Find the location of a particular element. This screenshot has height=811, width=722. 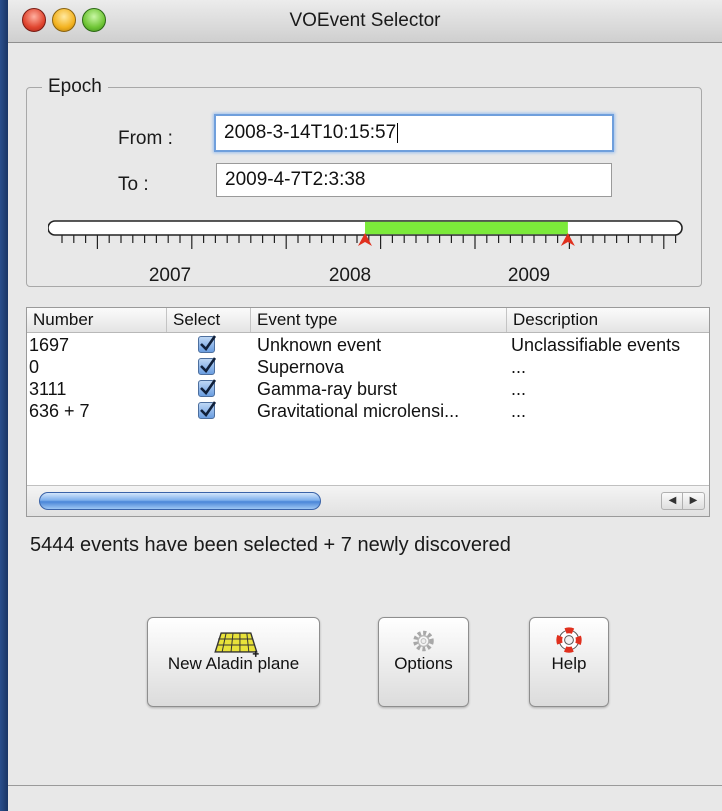

table-header: Number Select Event type Description is located at coordinates (368, 320).